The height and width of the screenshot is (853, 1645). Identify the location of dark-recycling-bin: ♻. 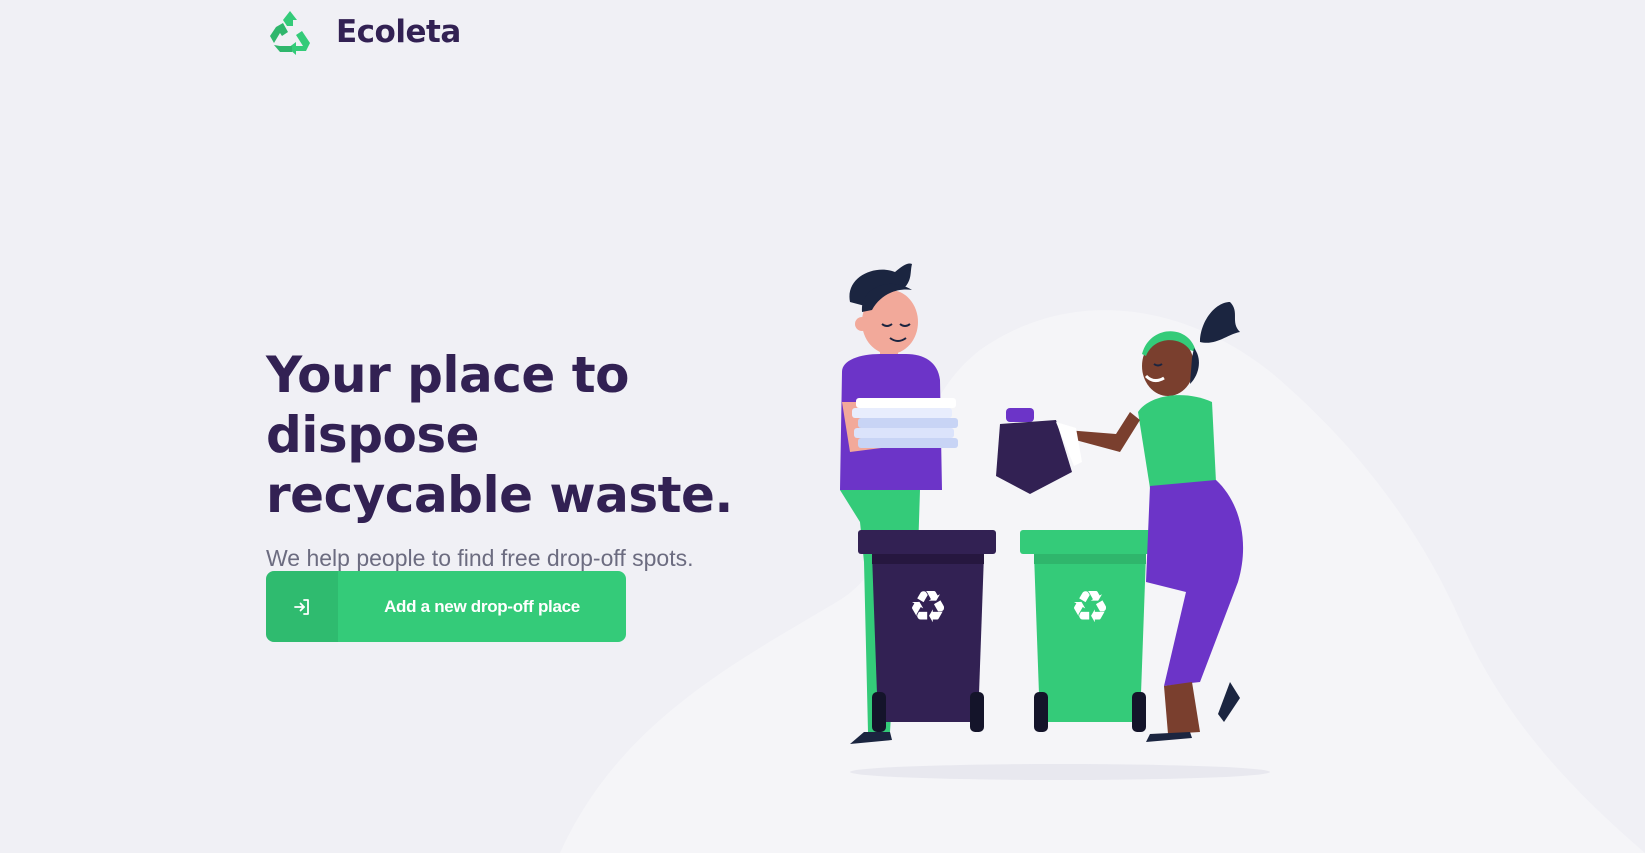
(927, 631).